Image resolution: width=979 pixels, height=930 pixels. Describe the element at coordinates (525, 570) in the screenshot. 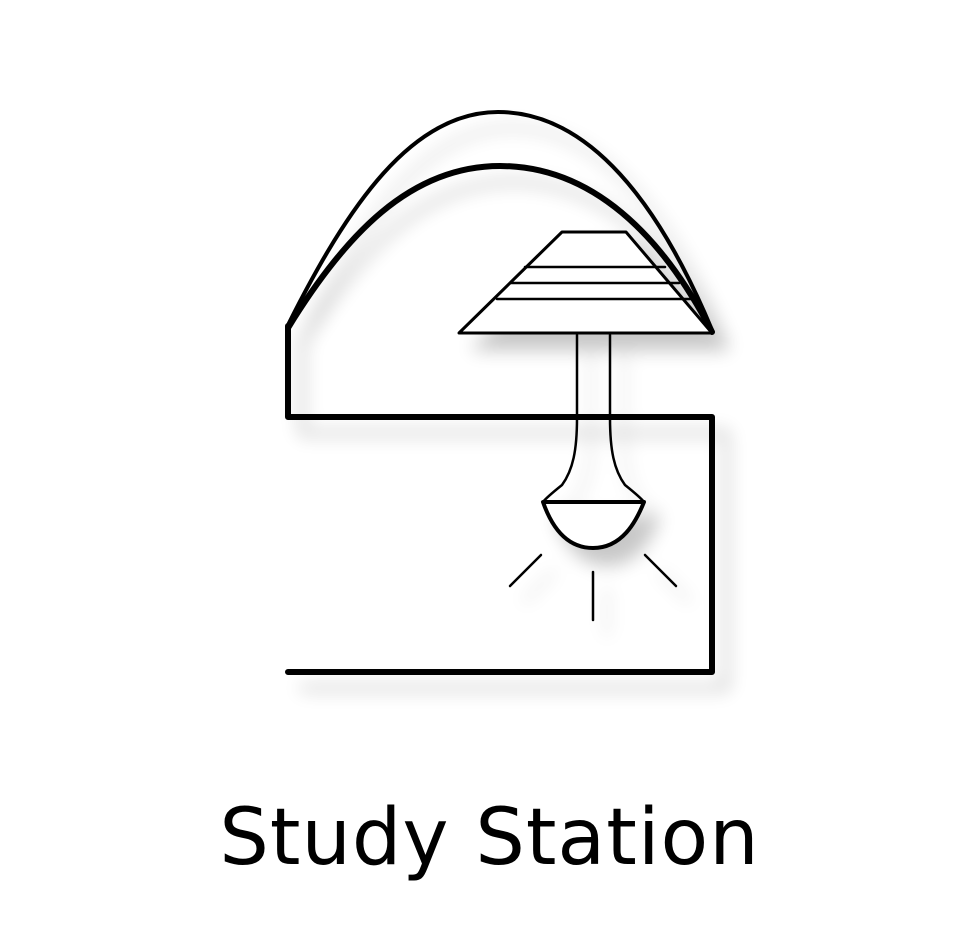

I see `light-ray-left` at that location.